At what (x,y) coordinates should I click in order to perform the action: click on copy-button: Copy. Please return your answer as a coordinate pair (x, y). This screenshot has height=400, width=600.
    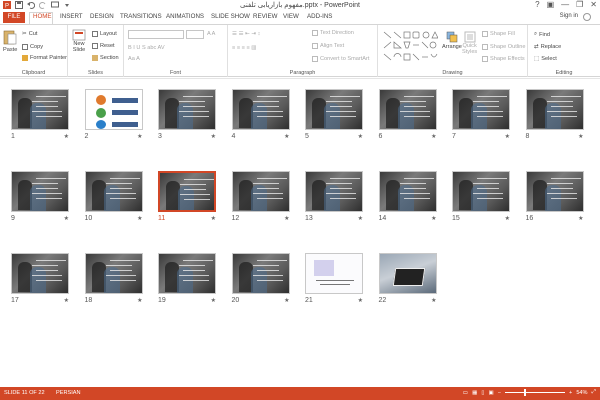
    Looking at the image, I should click on (32, 47).